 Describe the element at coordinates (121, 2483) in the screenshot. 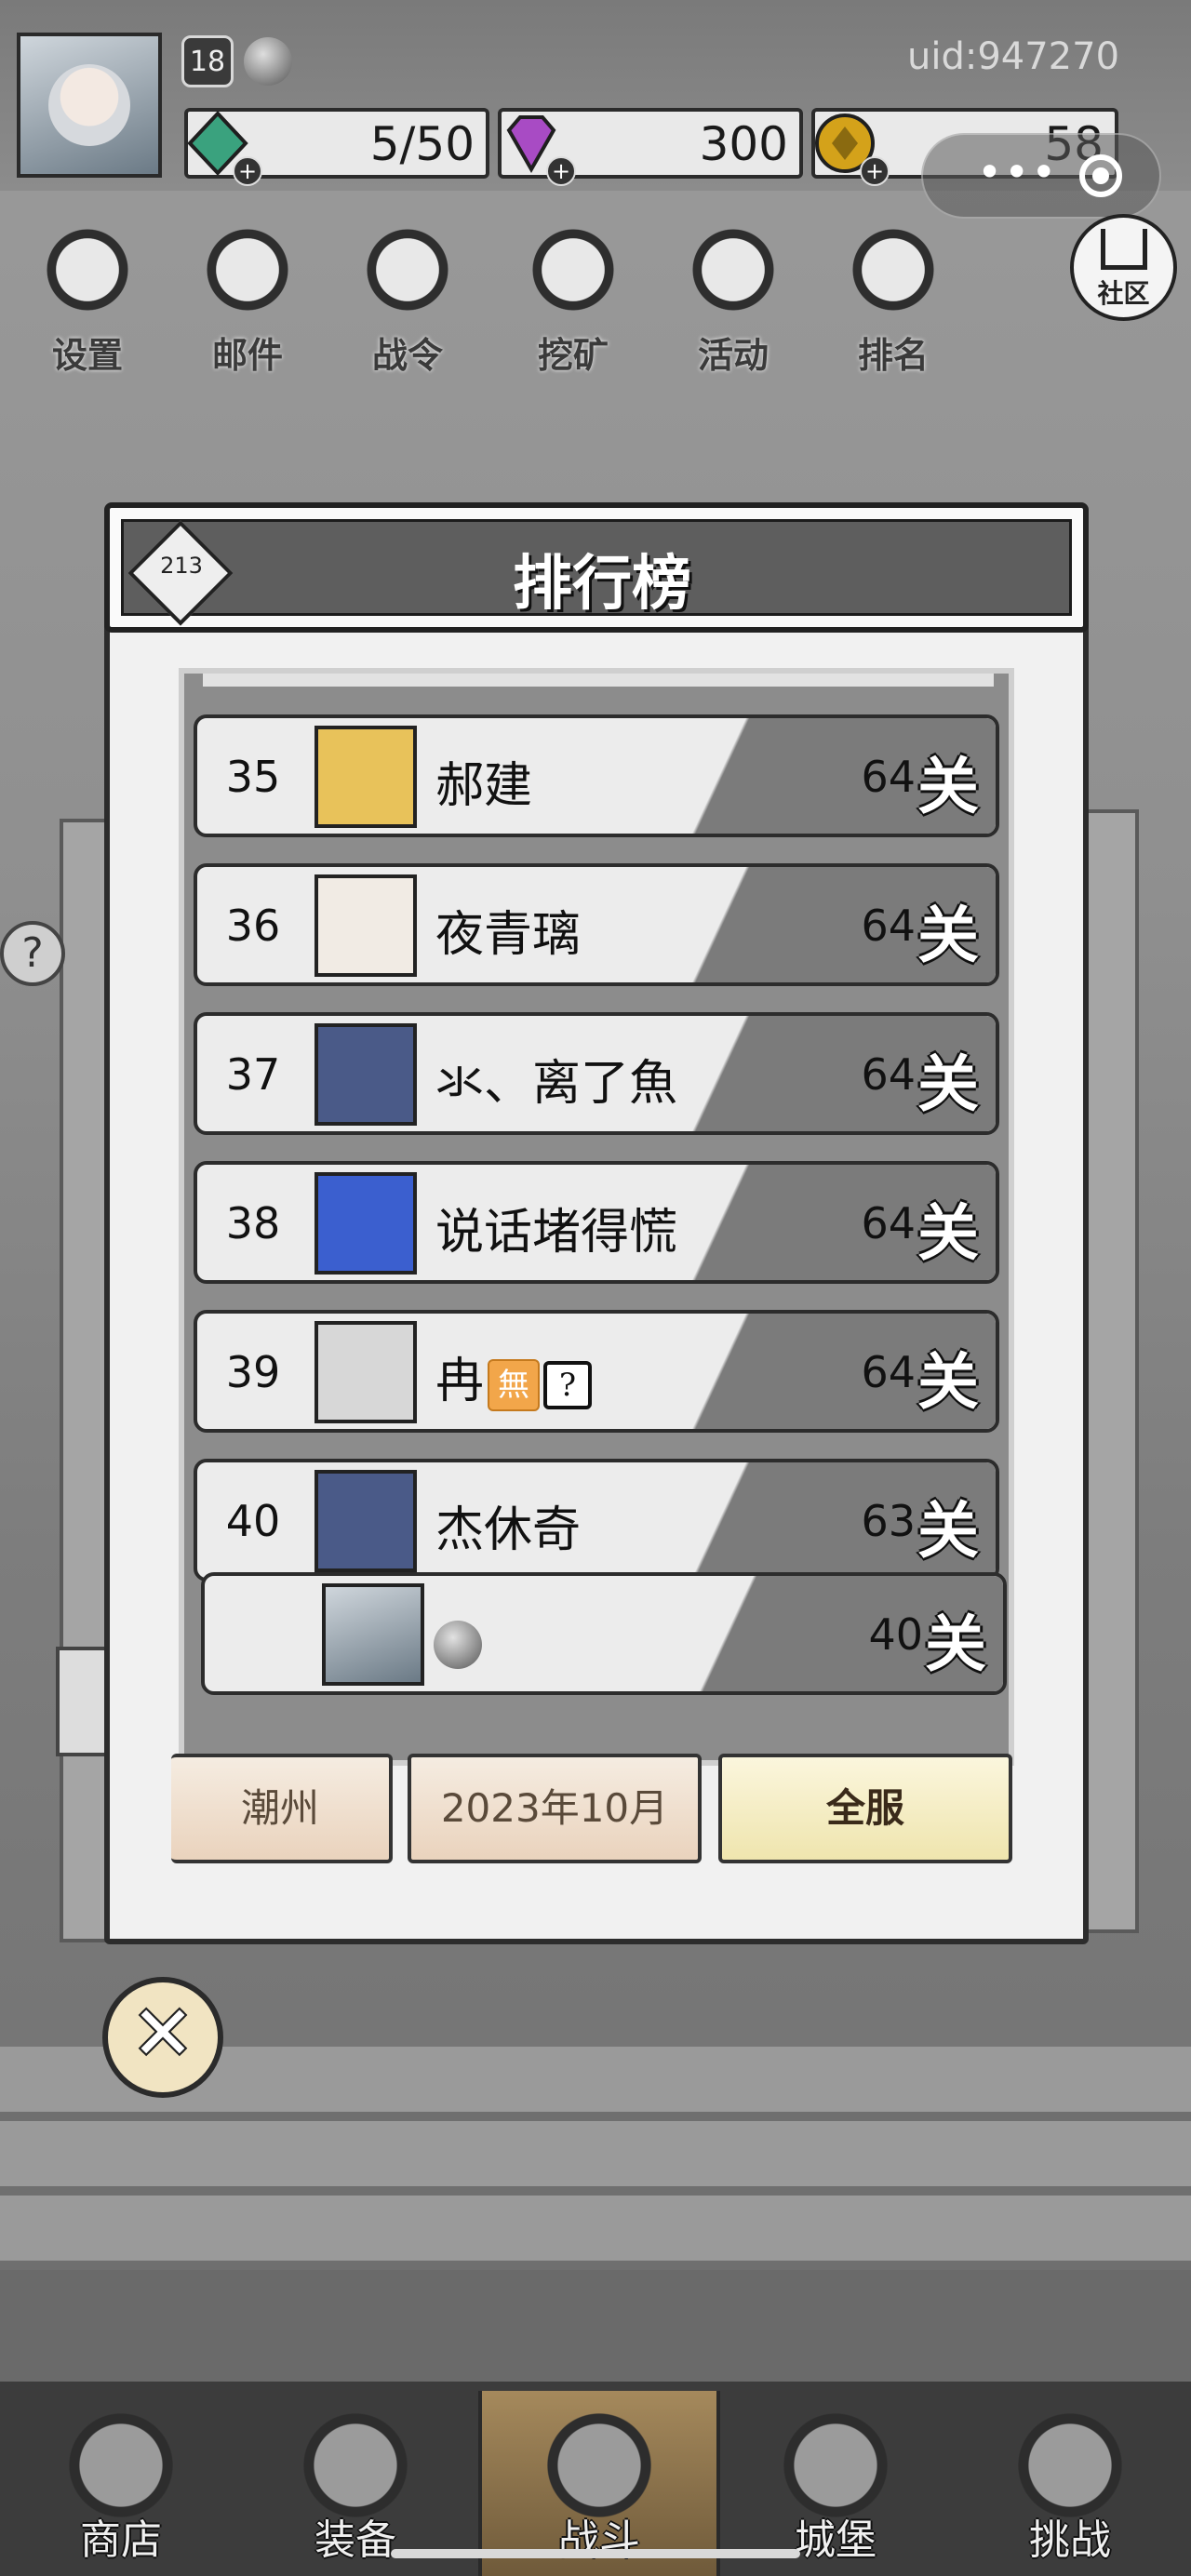

I see `nav-shop: 商店` at that location.